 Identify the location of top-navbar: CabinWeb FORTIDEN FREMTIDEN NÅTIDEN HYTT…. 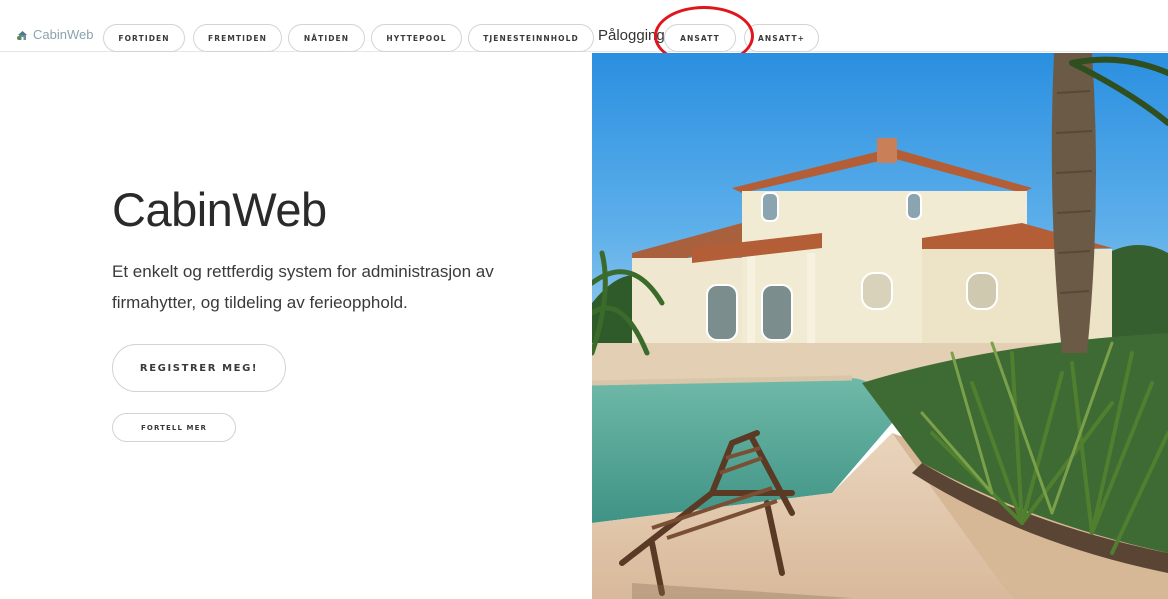
(584, 33).